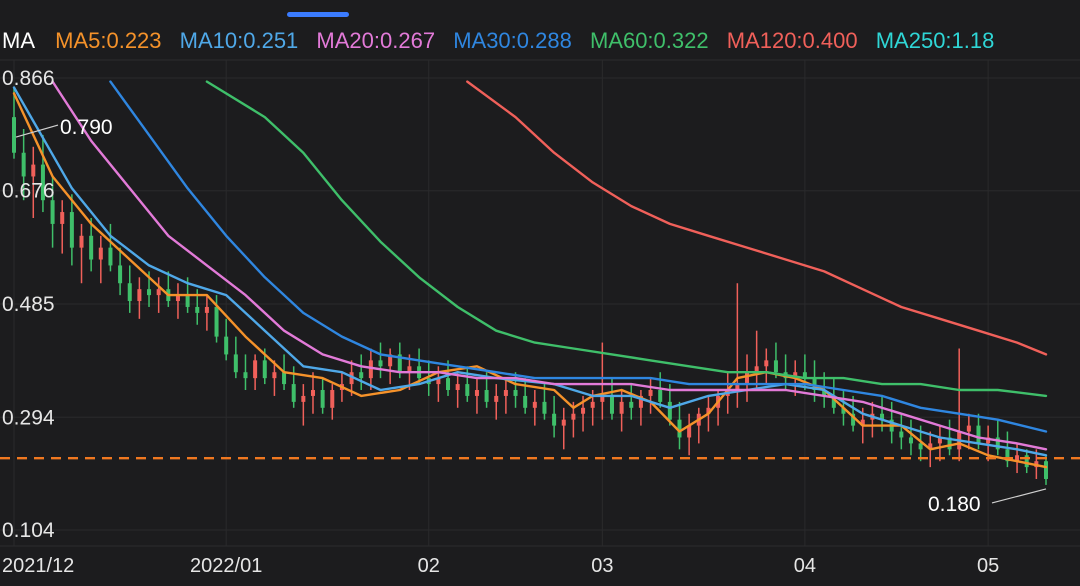  I want to click on x-tick-label: 04, so click(805, 566).